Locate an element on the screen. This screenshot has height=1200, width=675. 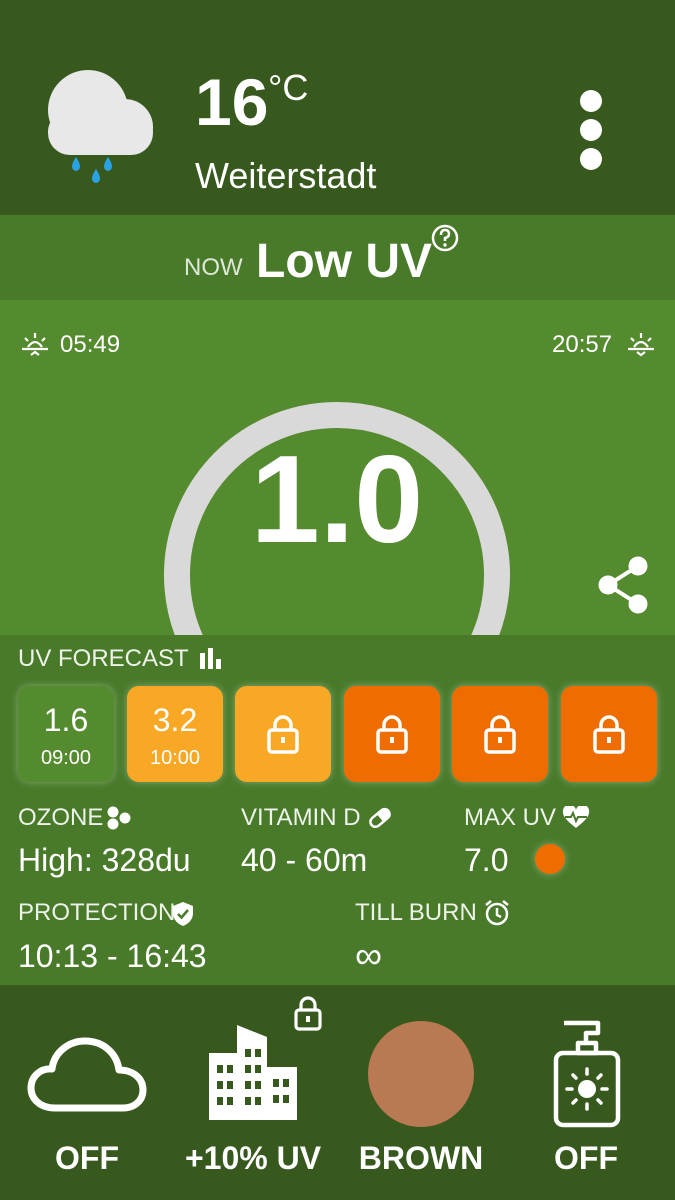
ozone-label: OZONE is located at coordinates (61, 817).